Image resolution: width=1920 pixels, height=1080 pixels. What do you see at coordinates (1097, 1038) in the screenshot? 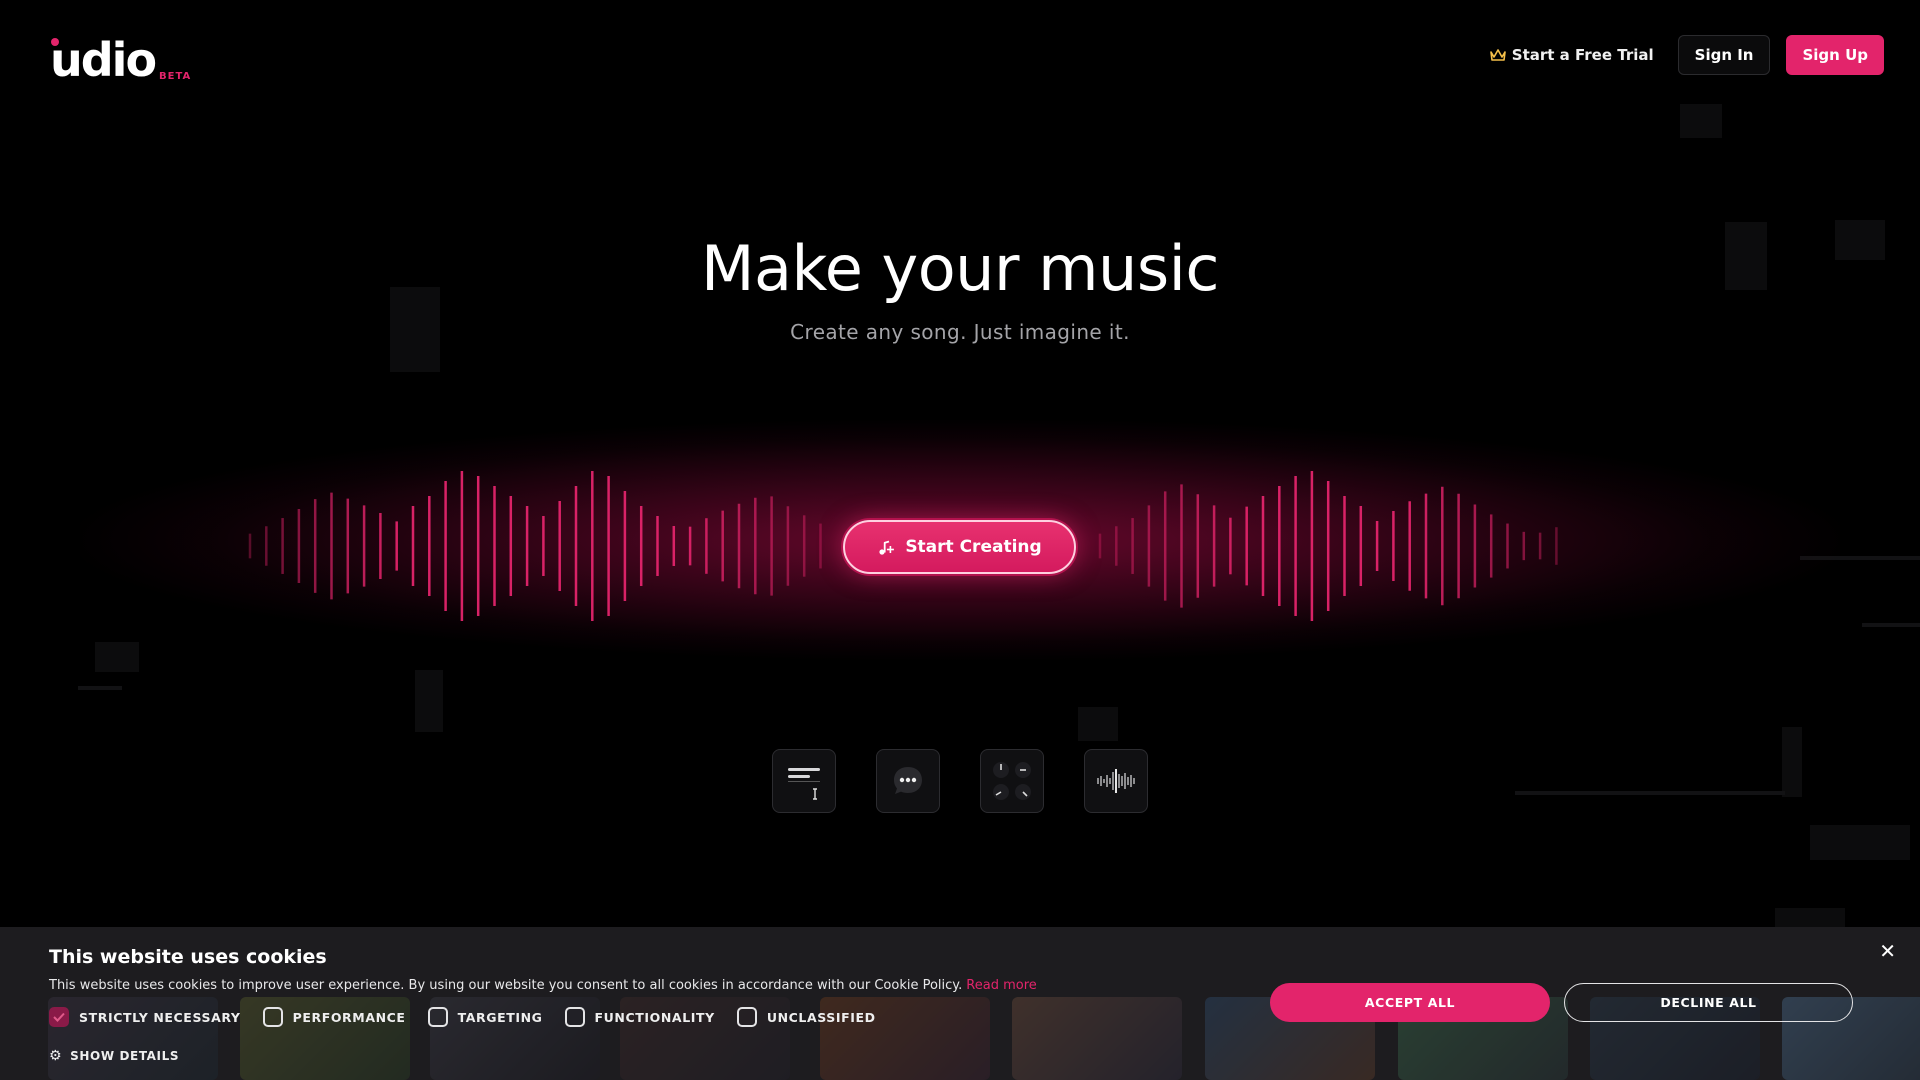
I see `background-thumbnail` at bounding box center [1097, 1038].